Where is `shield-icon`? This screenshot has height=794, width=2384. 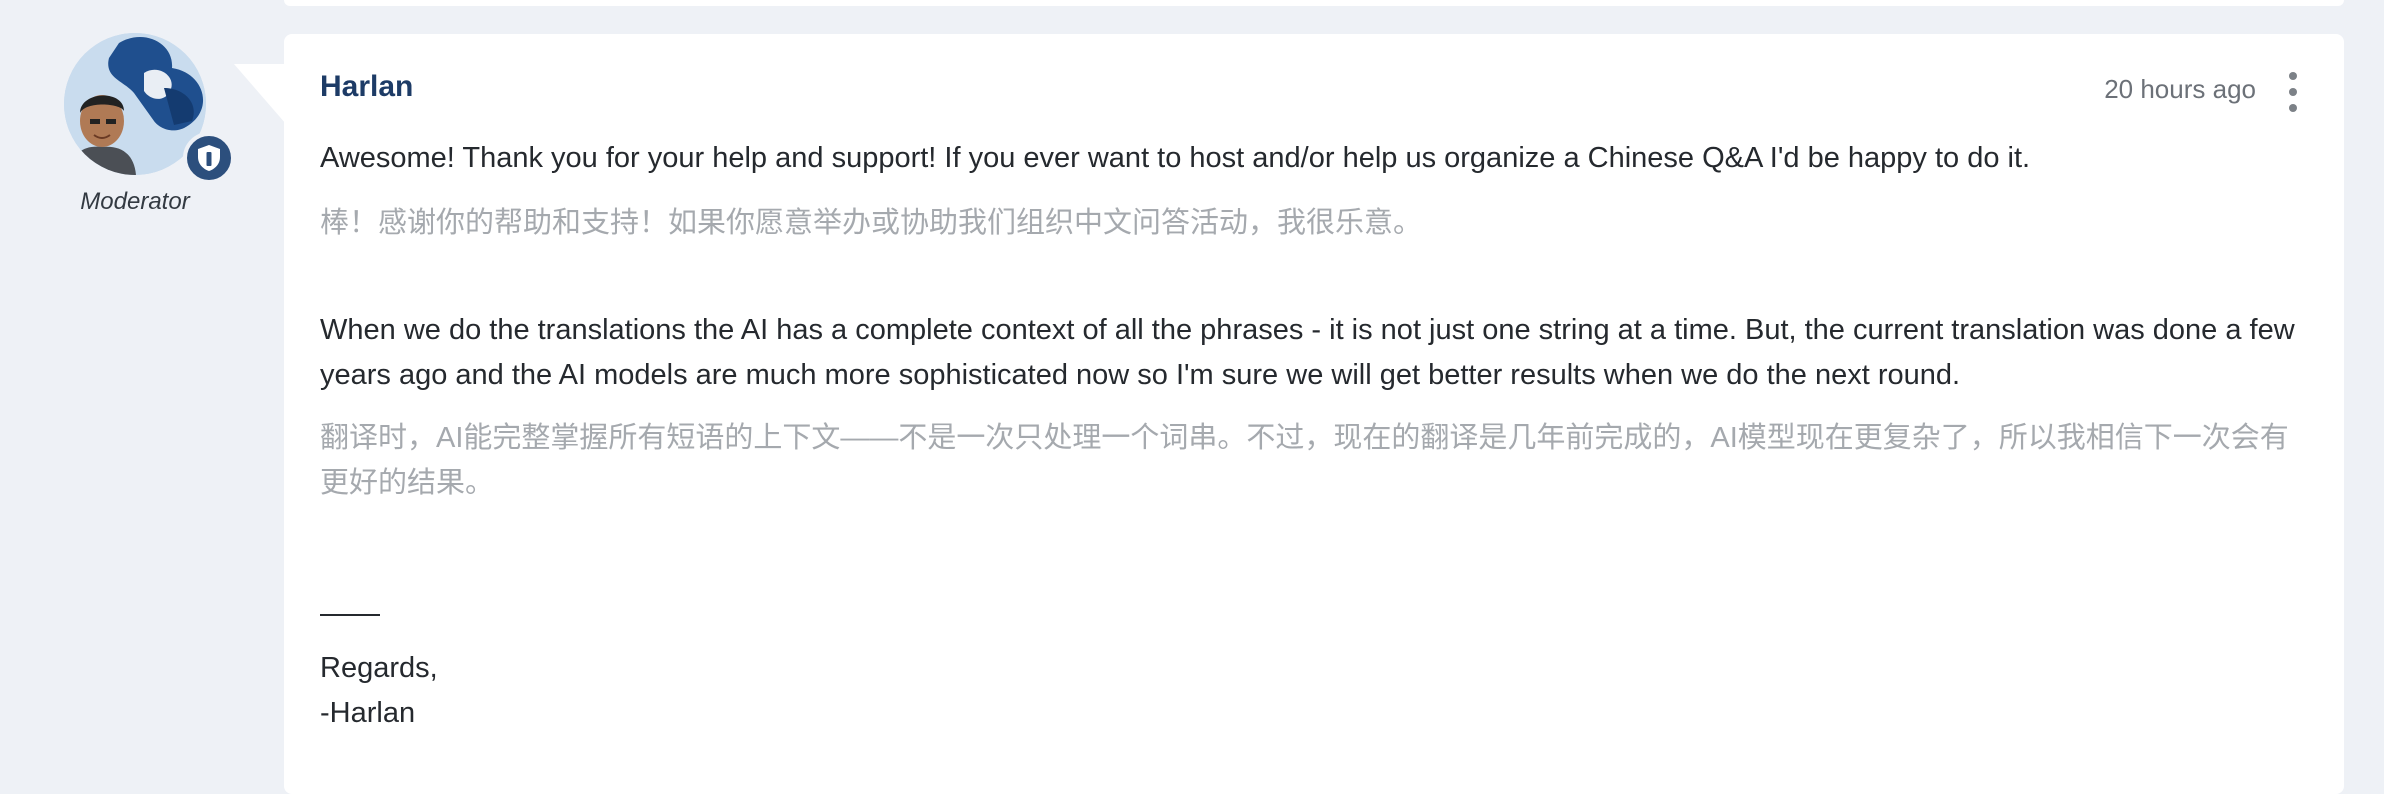 shield-icon is located at coordinates (209, 158).